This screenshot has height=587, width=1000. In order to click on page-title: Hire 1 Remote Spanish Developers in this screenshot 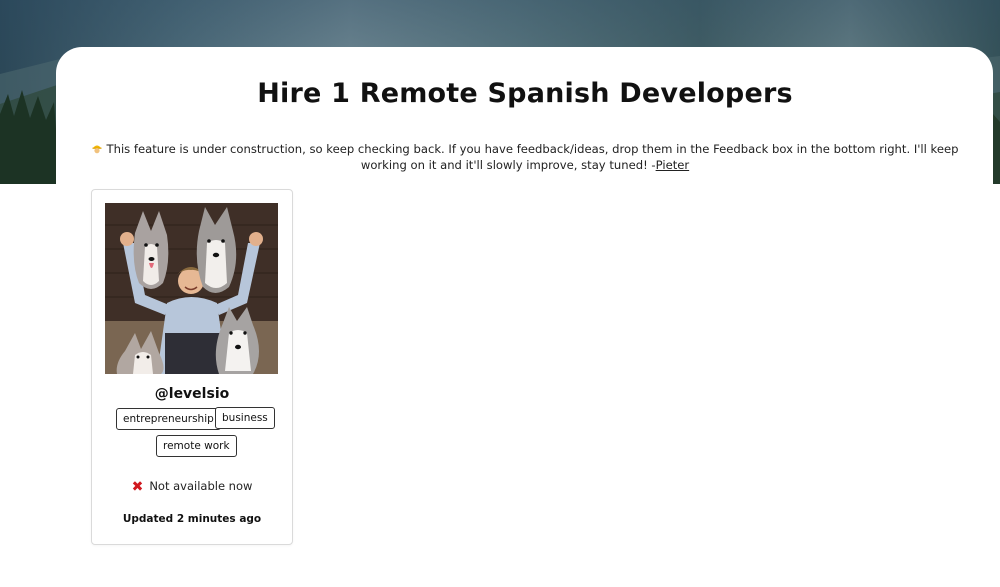, I will do `click(525, 93)`.